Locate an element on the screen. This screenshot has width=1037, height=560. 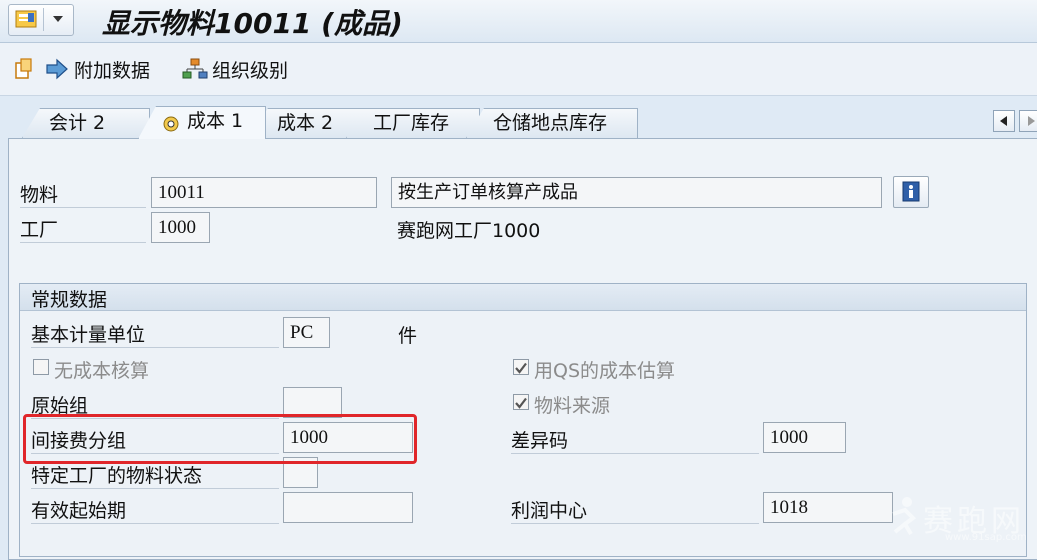
title-bar: 显示物料10011 (成品) is located at coordinates (518, 21).